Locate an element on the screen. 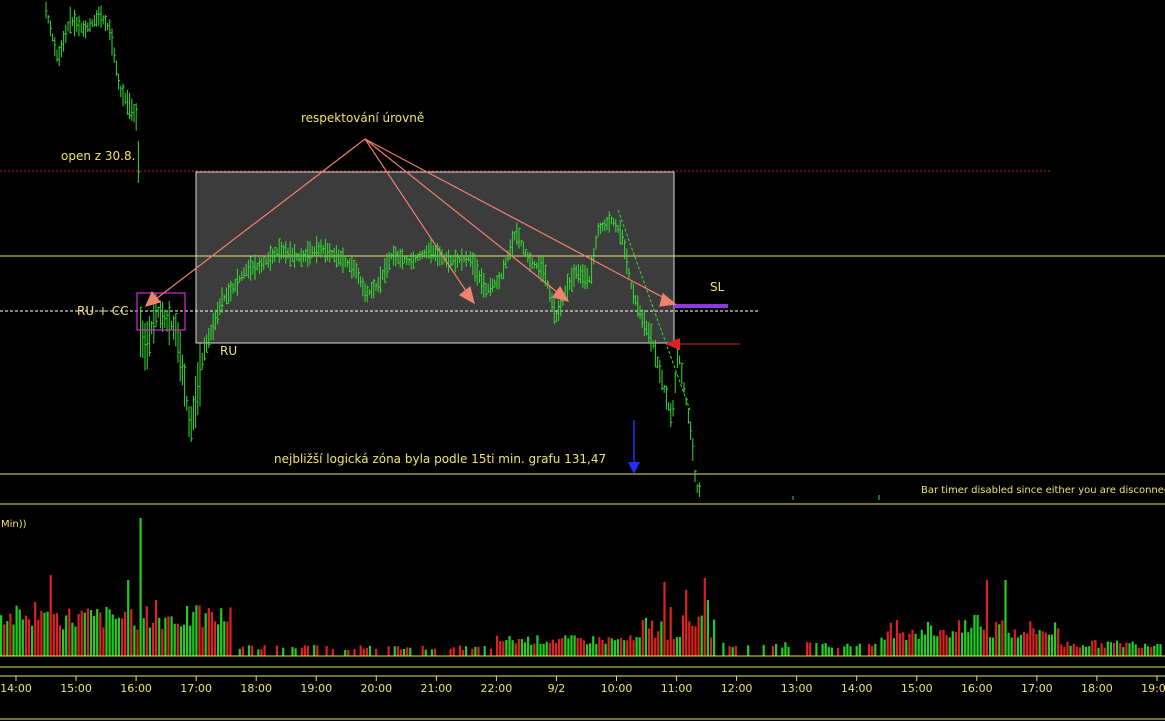 The height and width of the screenshot is (721, 1165). volume-panel-label: Min)) is located at coordinates (14, 524).